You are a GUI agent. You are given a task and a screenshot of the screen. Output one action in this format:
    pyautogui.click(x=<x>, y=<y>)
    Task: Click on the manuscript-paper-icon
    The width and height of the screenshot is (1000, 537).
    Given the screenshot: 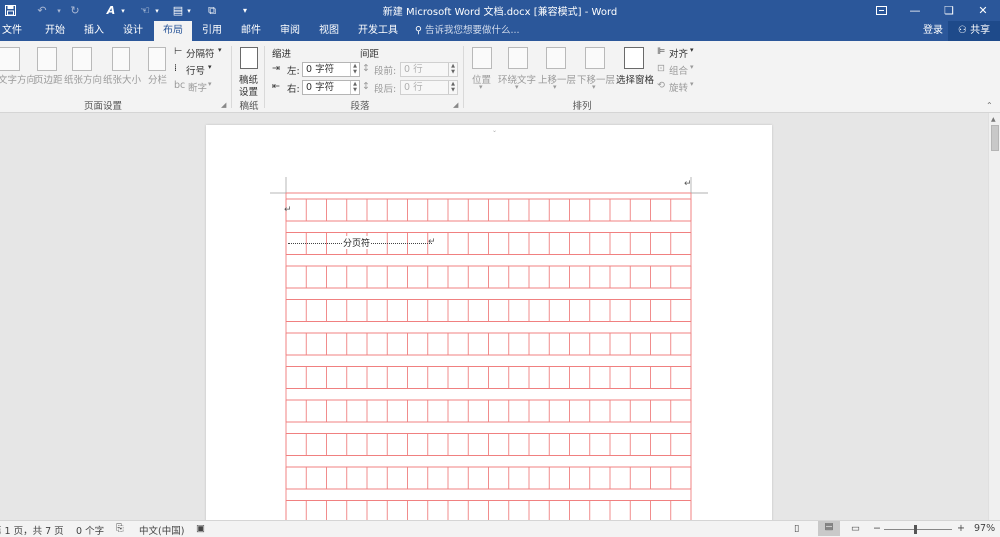 What is the action you would take?
    pyautogui.click(x=249, y=58)
    